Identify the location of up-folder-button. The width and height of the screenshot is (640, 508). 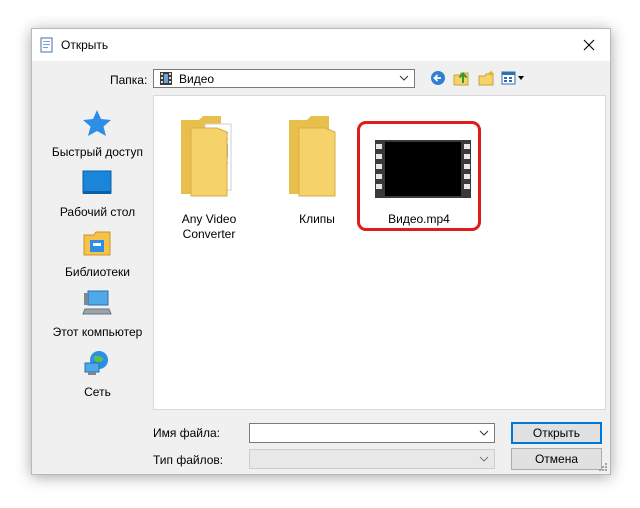
(462, 78).